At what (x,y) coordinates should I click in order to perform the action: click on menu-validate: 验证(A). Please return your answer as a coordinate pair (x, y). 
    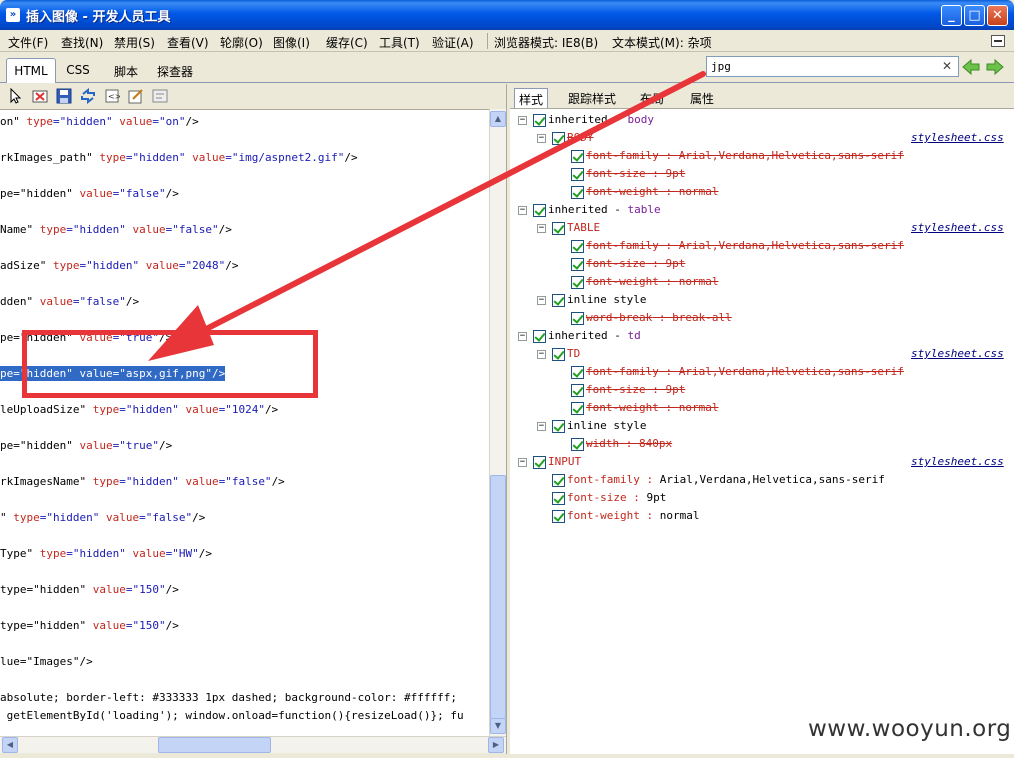
    Looking at the image, I should click on (453, 42).